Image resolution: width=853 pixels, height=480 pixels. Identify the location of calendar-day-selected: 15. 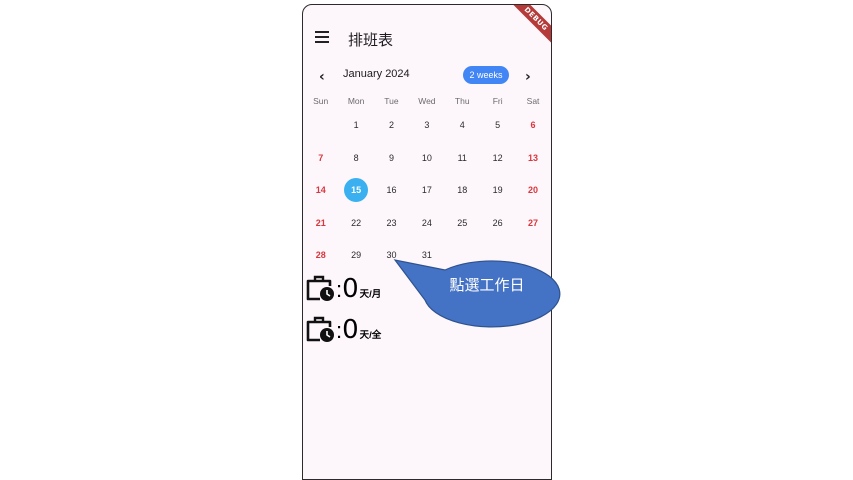
(355, 190).